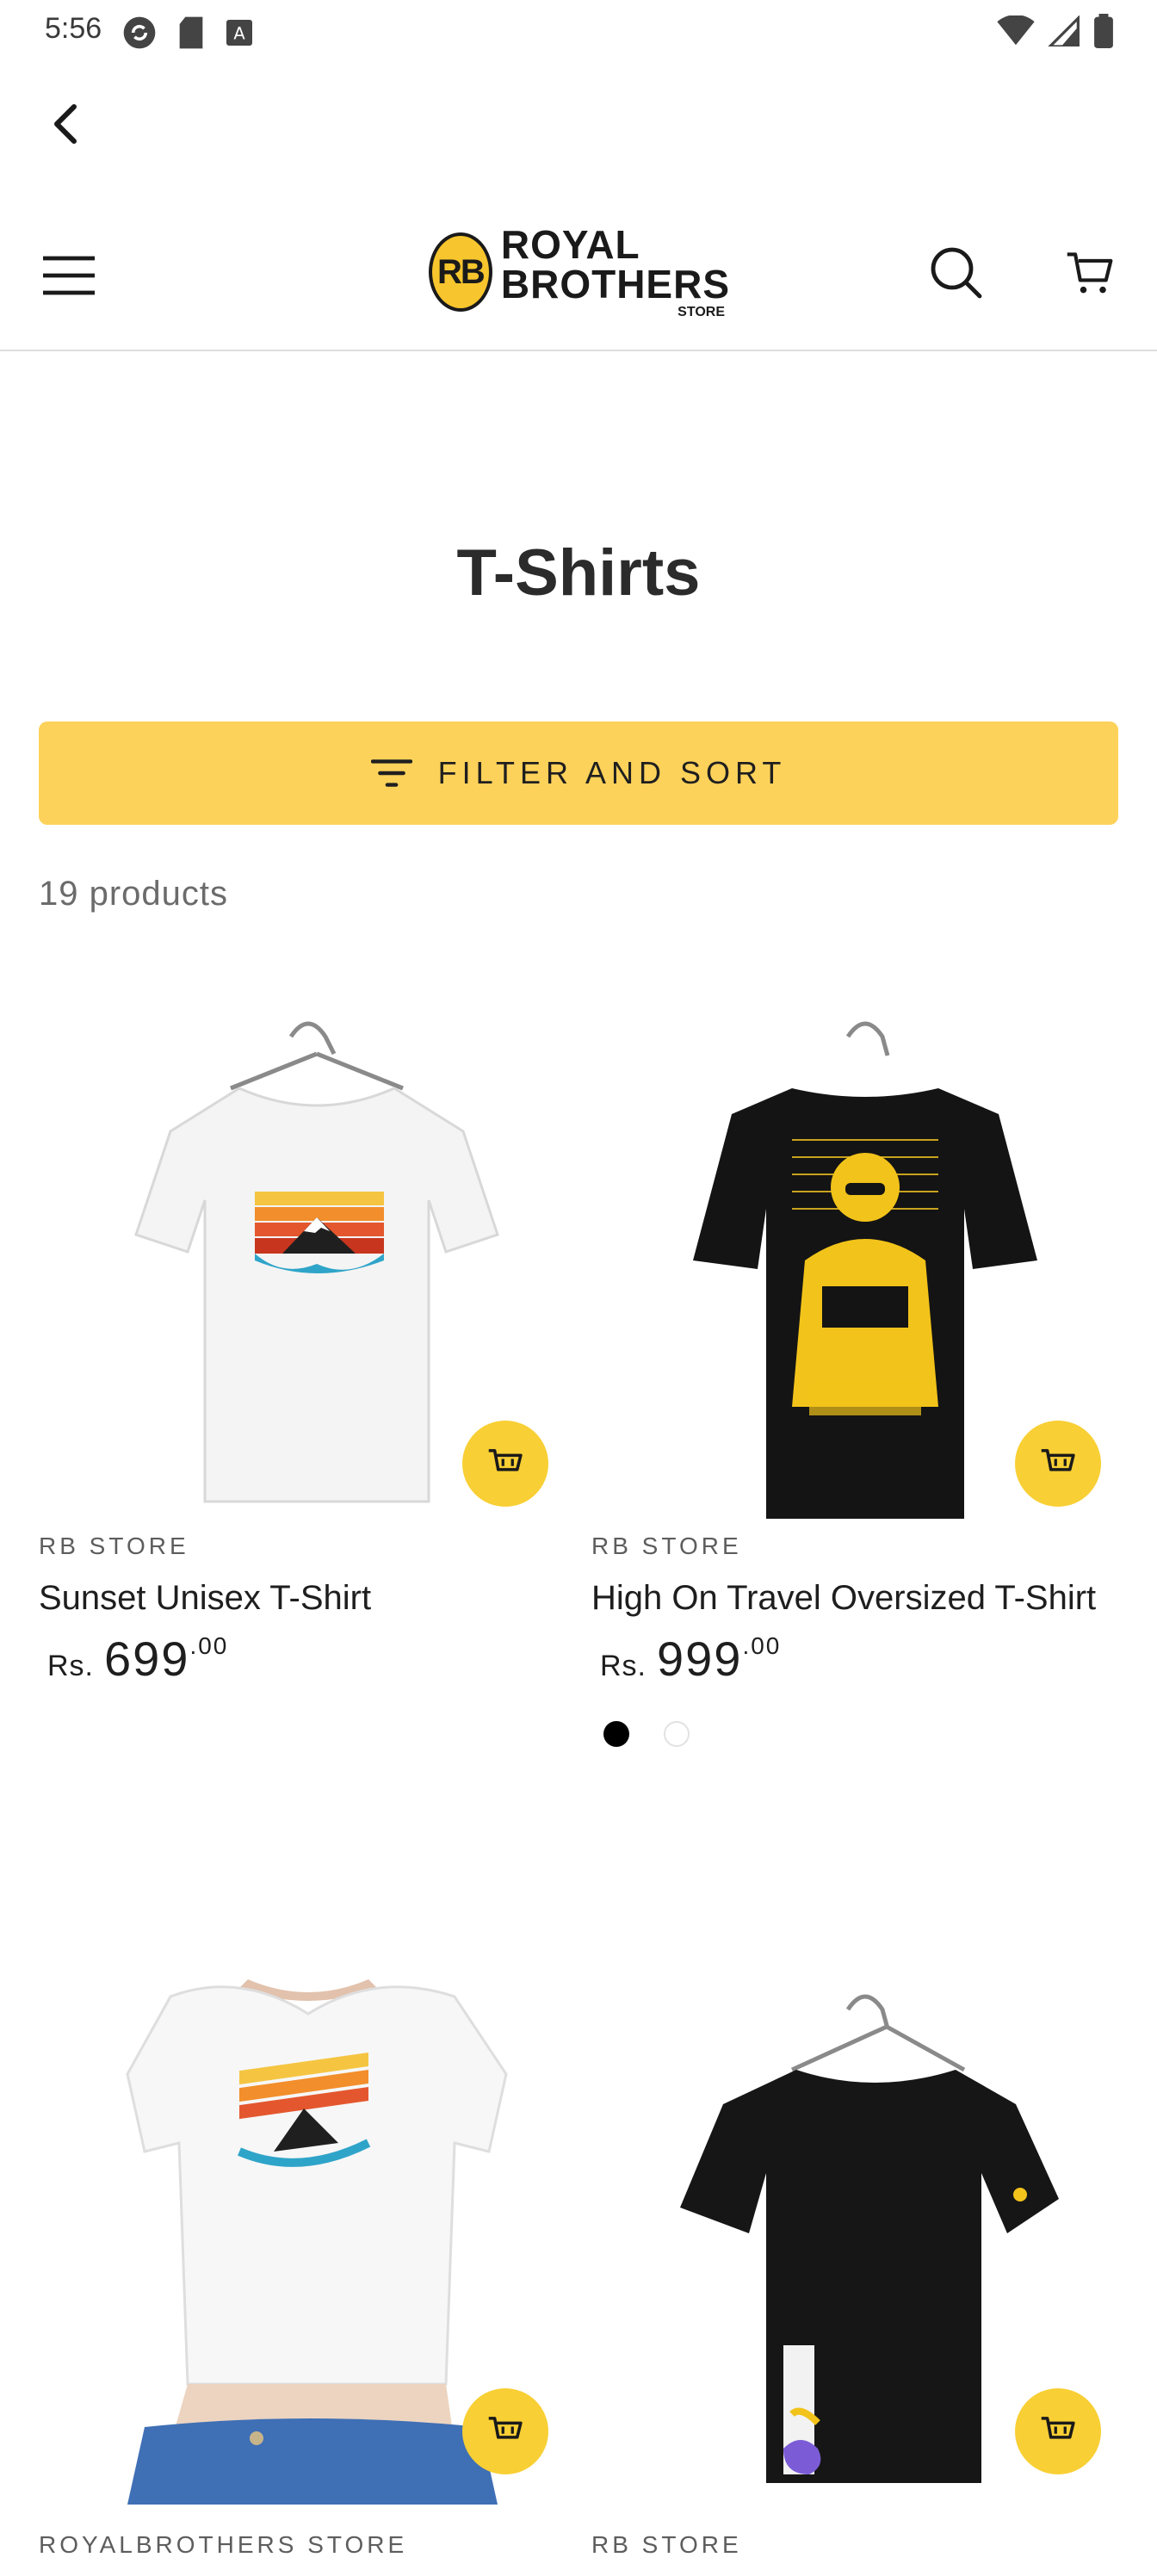 This screenshot has width=1157, height=2576. I want to click on signal-icon, so click(1064, 30).